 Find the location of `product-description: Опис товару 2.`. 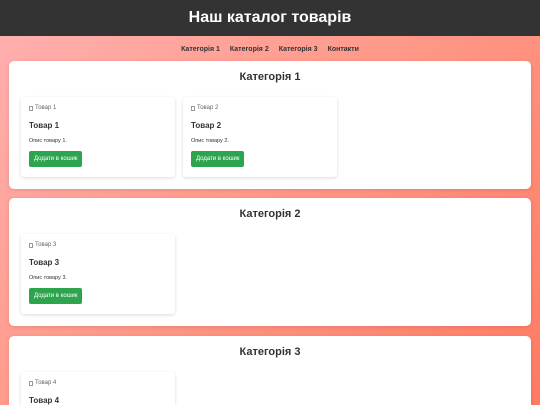

product-description: Опис товару 2. is located at coordinates (210, 141).